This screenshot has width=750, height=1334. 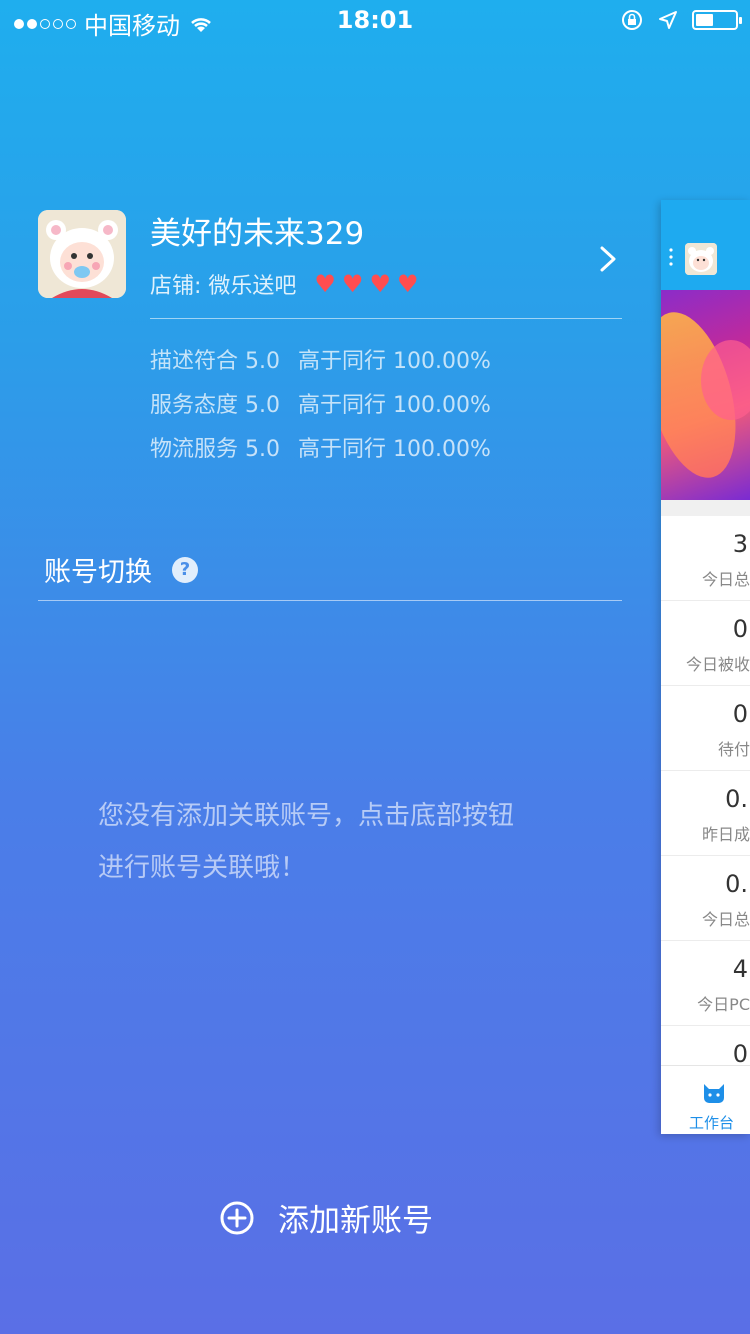 What do you see at coordinates (215, 449) in the screenshot?
I see `rating-label: 物流服务 5.0` at bounding box center [215, 449].